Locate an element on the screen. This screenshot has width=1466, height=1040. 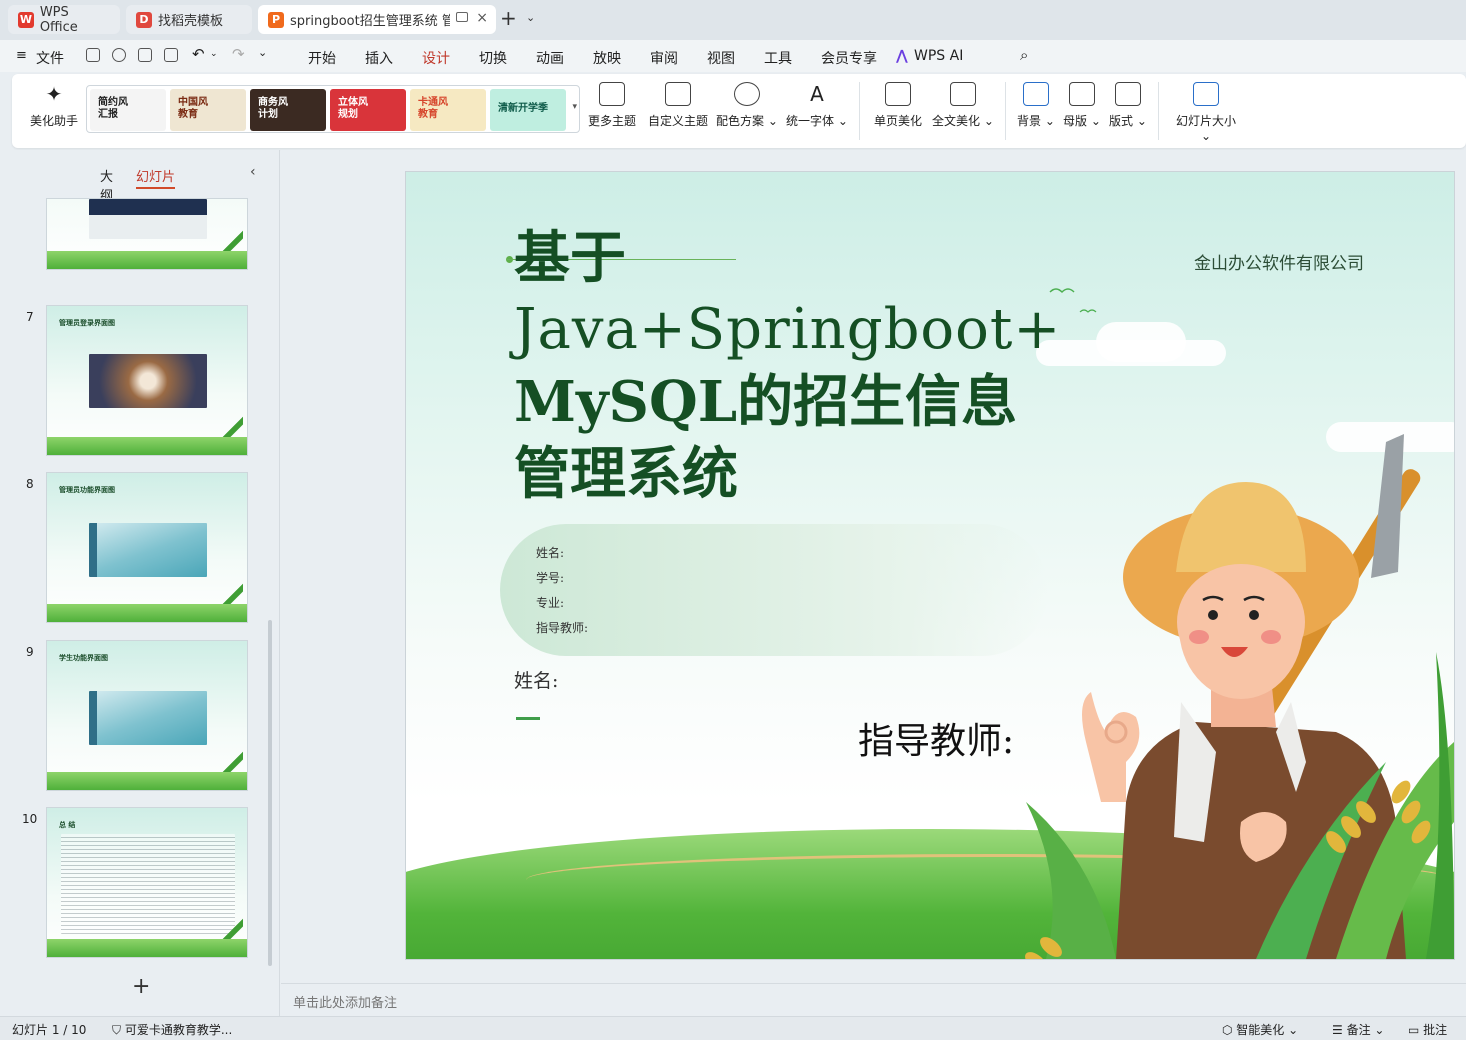
menu-view: 视图 is located at coordinates (721, 58).